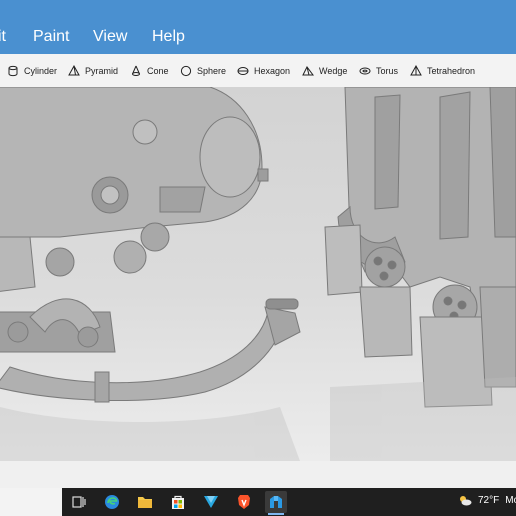 This screenshot has height=516, width=516. I want to click on menu-paint: Paint, so click(51, 37).